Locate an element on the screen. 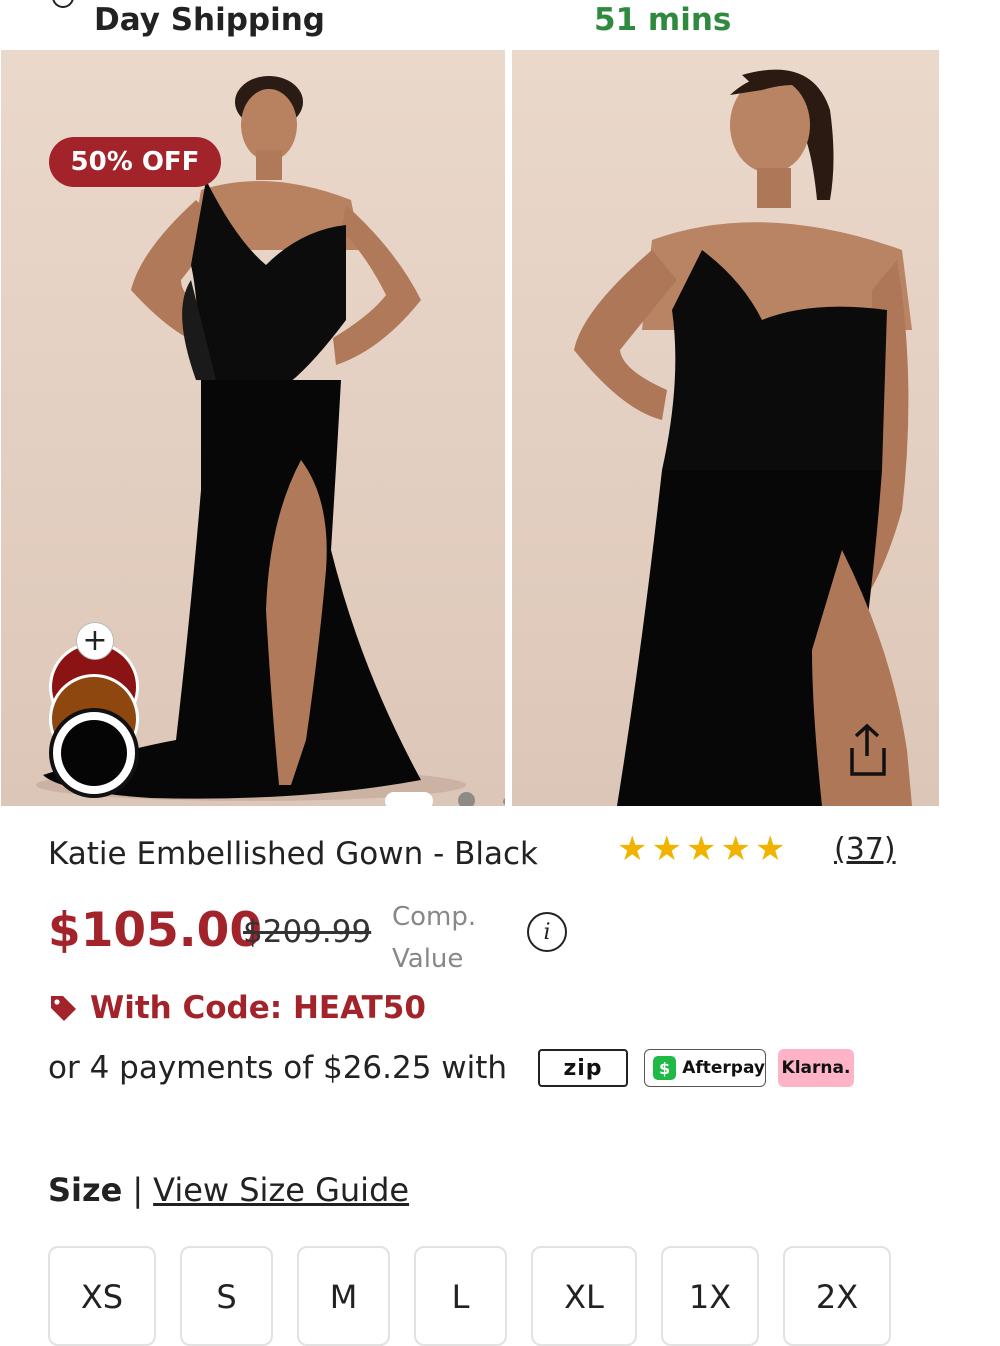 This screenshot has width=1000, height=1346. size-options: XS S M L XL 1X 2X is located at coordinates (500, 1296).